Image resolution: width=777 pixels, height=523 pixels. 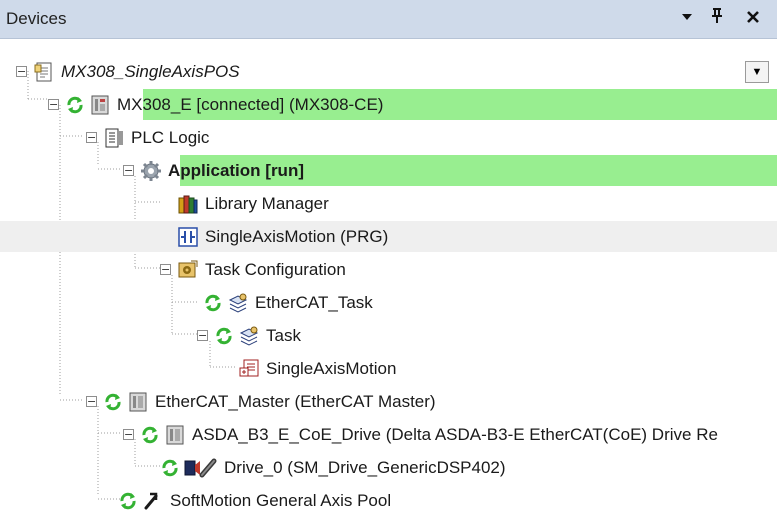 I want to click on chevron-down-icon, so click(x=687, y=19).